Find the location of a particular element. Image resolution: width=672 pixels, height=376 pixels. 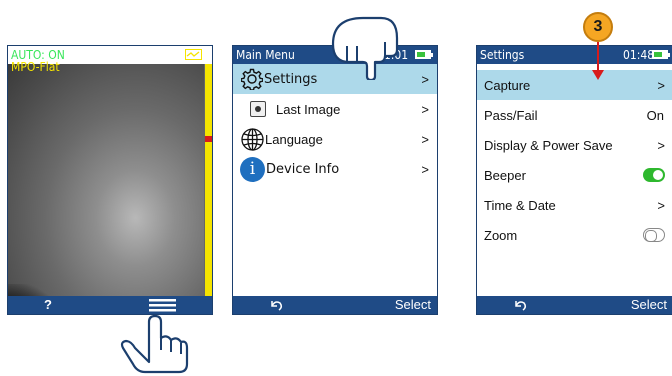

settings-item-label: Display & Power Save is located at coordinates (548, 145).